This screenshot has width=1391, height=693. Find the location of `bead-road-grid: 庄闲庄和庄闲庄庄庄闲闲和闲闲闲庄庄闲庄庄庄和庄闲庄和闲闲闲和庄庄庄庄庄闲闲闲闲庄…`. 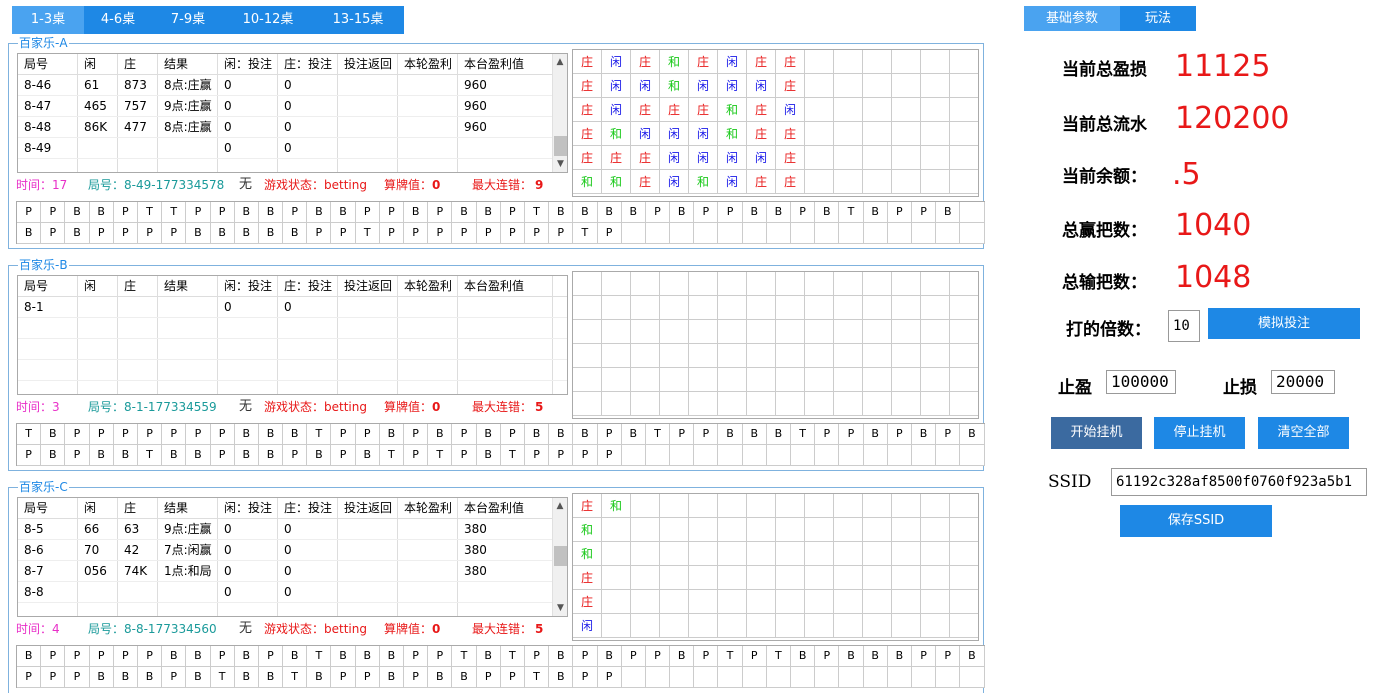

bead-road-grid: 庄闲庄和庄闲庄庄庄闲闲和闲闲闲庄庄闲庄庄庄和庄闲庄和闲闲闲和庄庄庄庄庄闲闲闲闲庄… is located at coordinates (775, 122).